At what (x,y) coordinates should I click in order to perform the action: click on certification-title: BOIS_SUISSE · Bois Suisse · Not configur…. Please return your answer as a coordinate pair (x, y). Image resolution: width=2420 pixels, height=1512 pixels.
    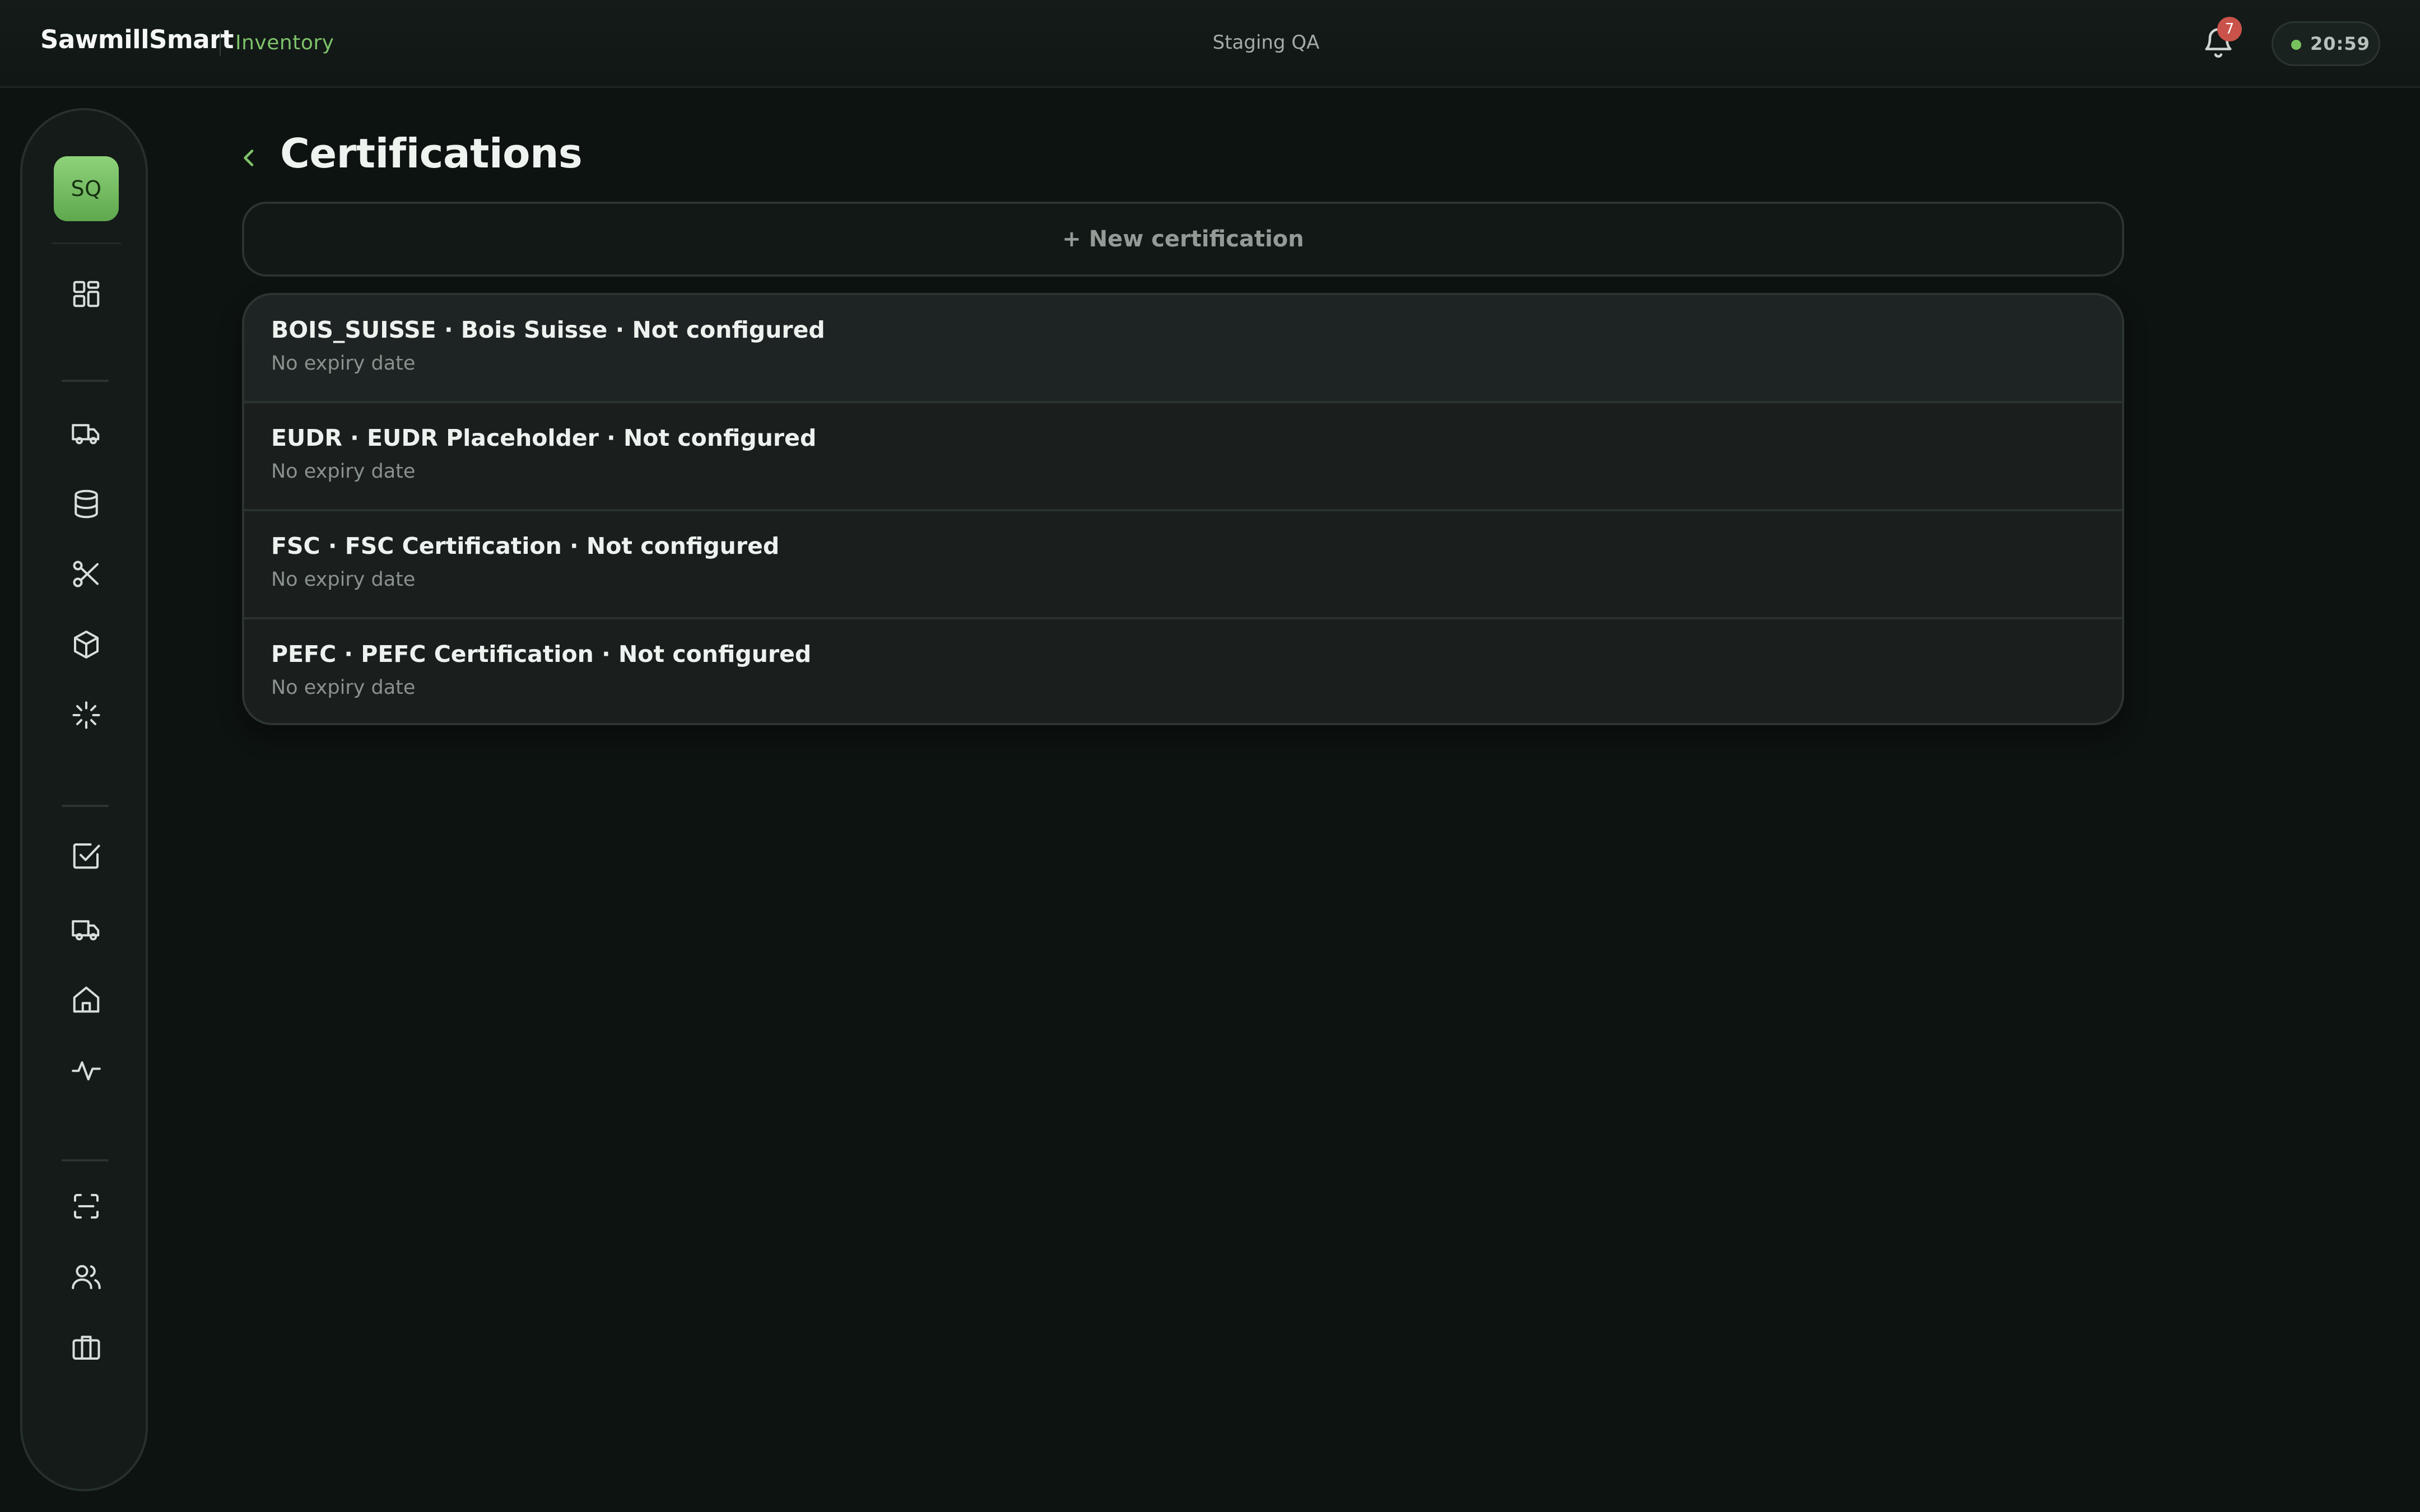
    Looking at the image, I should click on (548, 330).